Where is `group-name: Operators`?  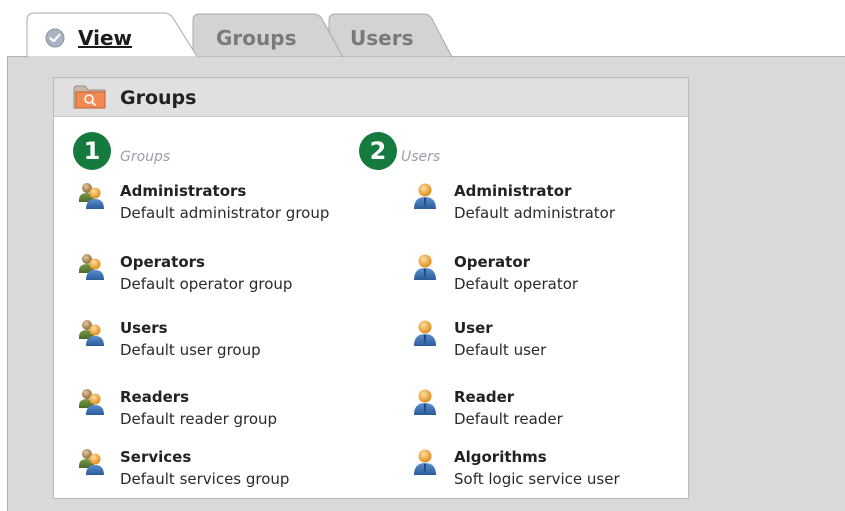
group-name: Operators is located at coordinates (162, 262).